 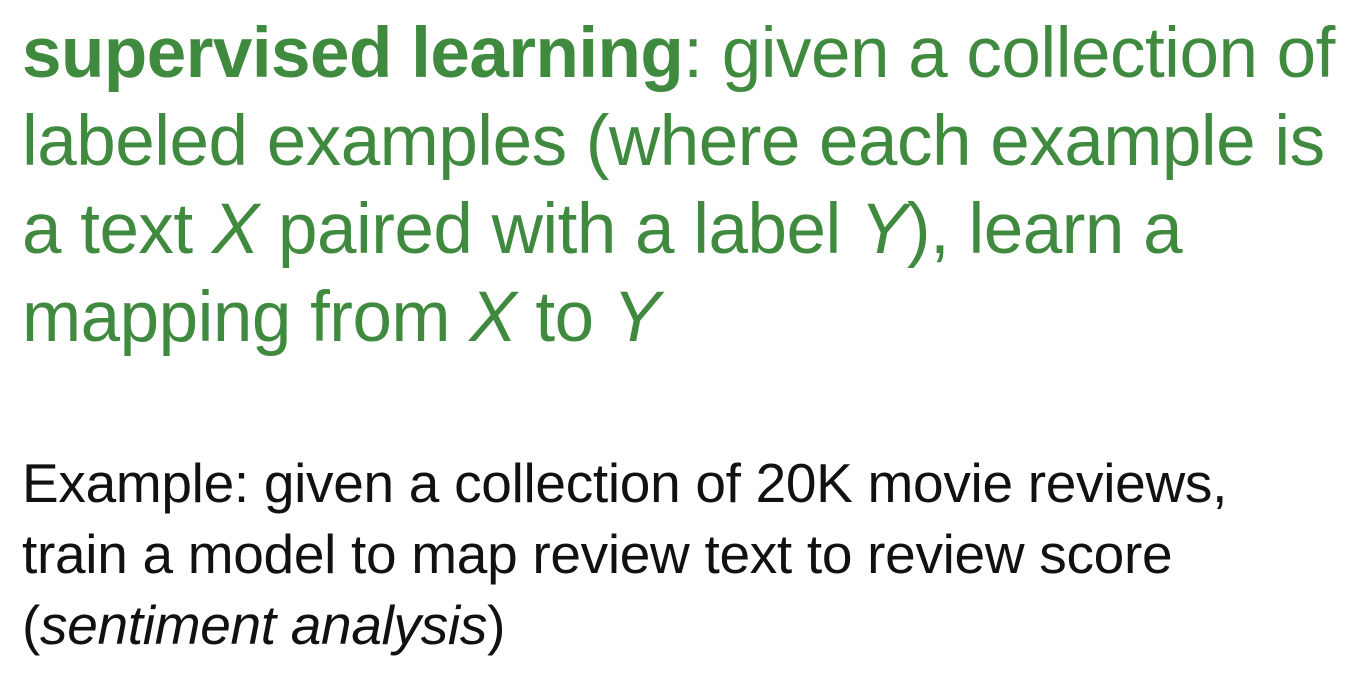 I want to click on definition-text-4: to, so click(x=564, y=317).